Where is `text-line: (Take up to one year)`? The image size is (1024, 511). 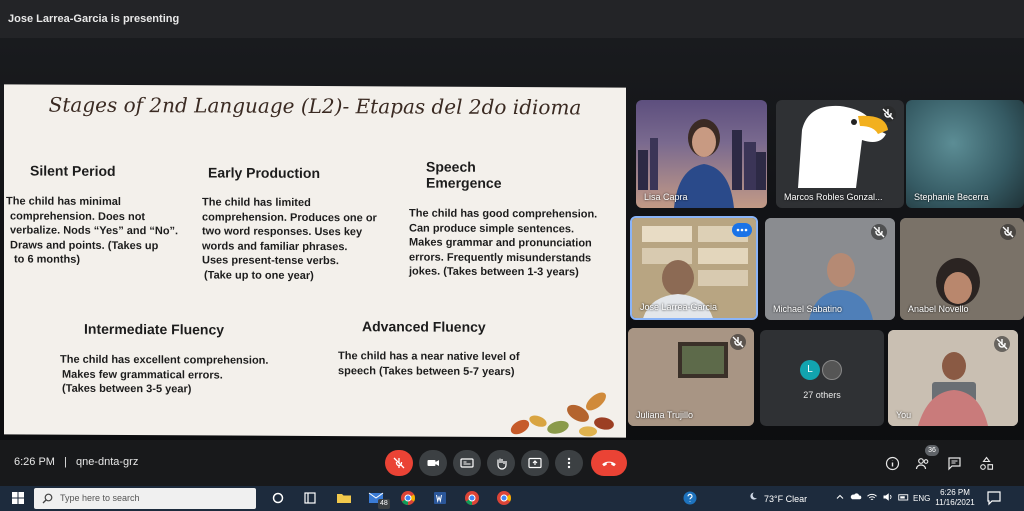 text-line: (Take up to one year) is located at coordinates (259, 275).